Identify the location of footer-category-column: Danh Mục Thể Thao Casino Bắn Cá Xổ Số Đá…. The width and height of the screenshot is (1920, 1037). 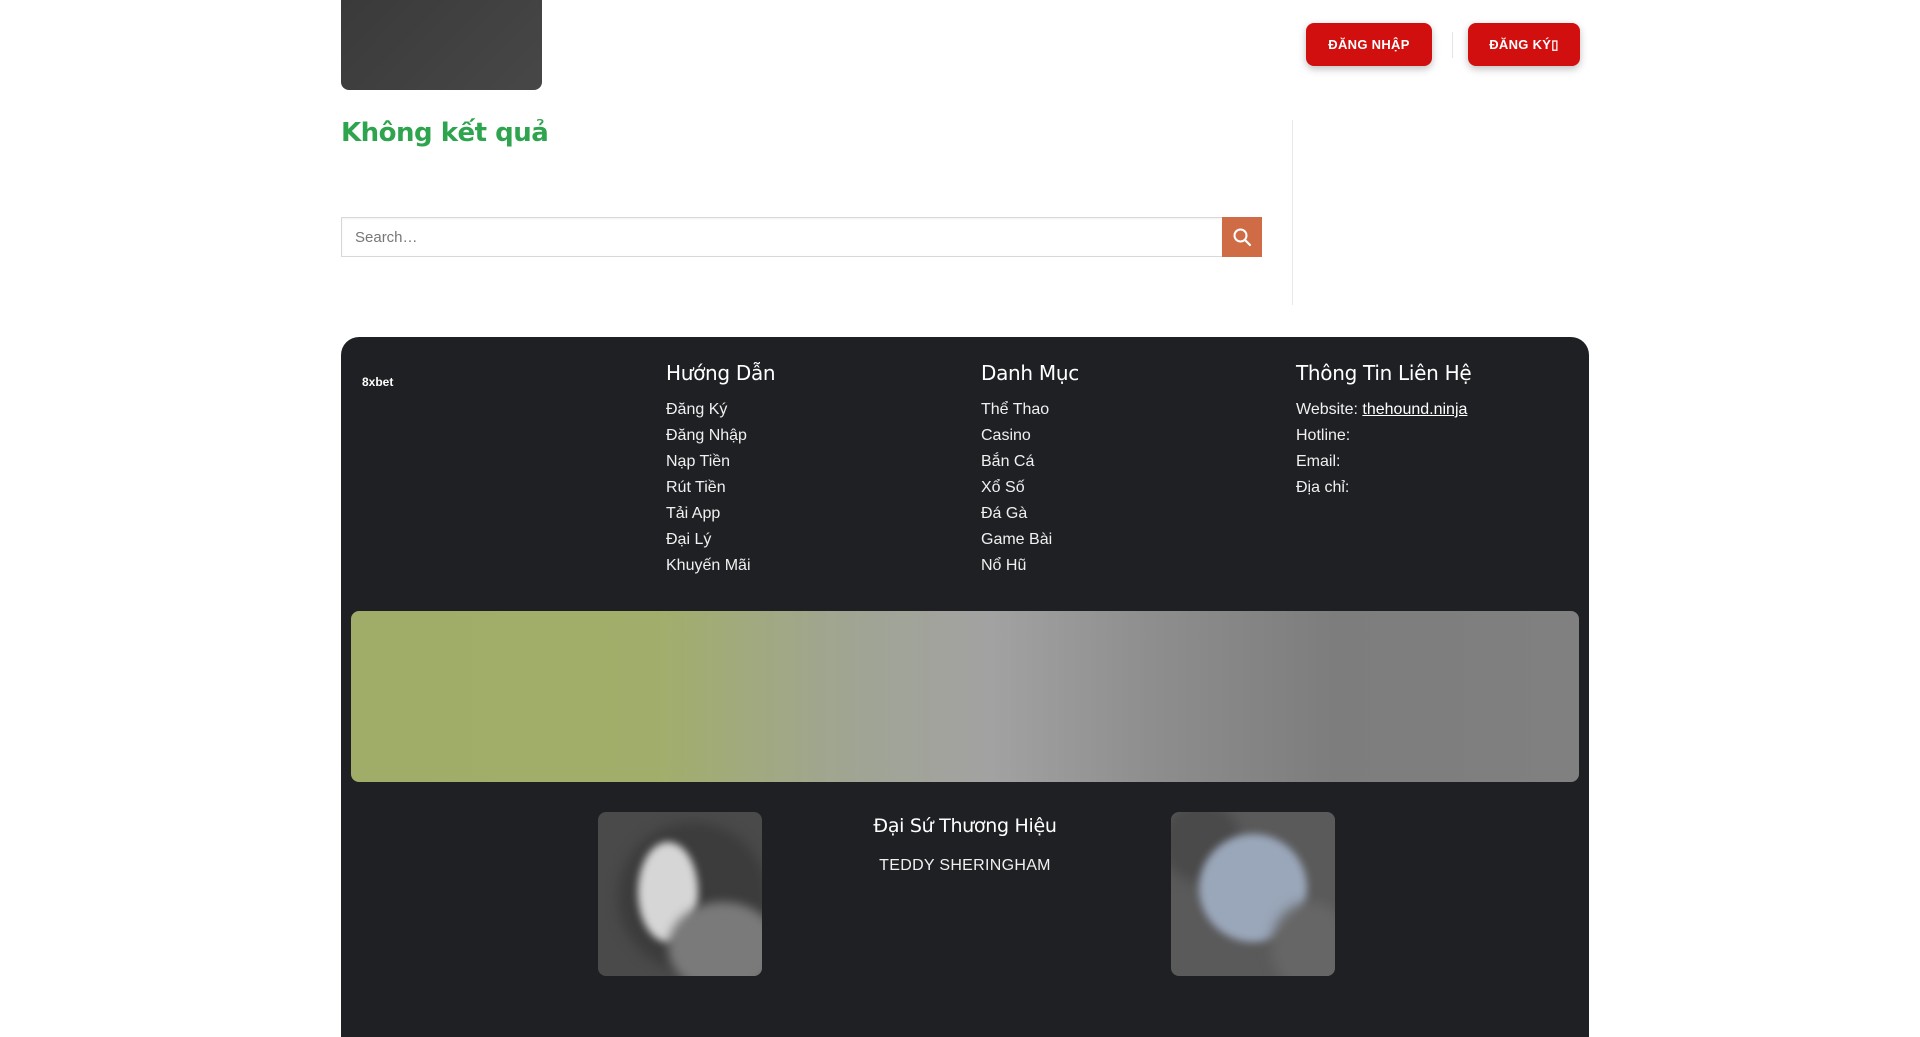
(1030, 470).